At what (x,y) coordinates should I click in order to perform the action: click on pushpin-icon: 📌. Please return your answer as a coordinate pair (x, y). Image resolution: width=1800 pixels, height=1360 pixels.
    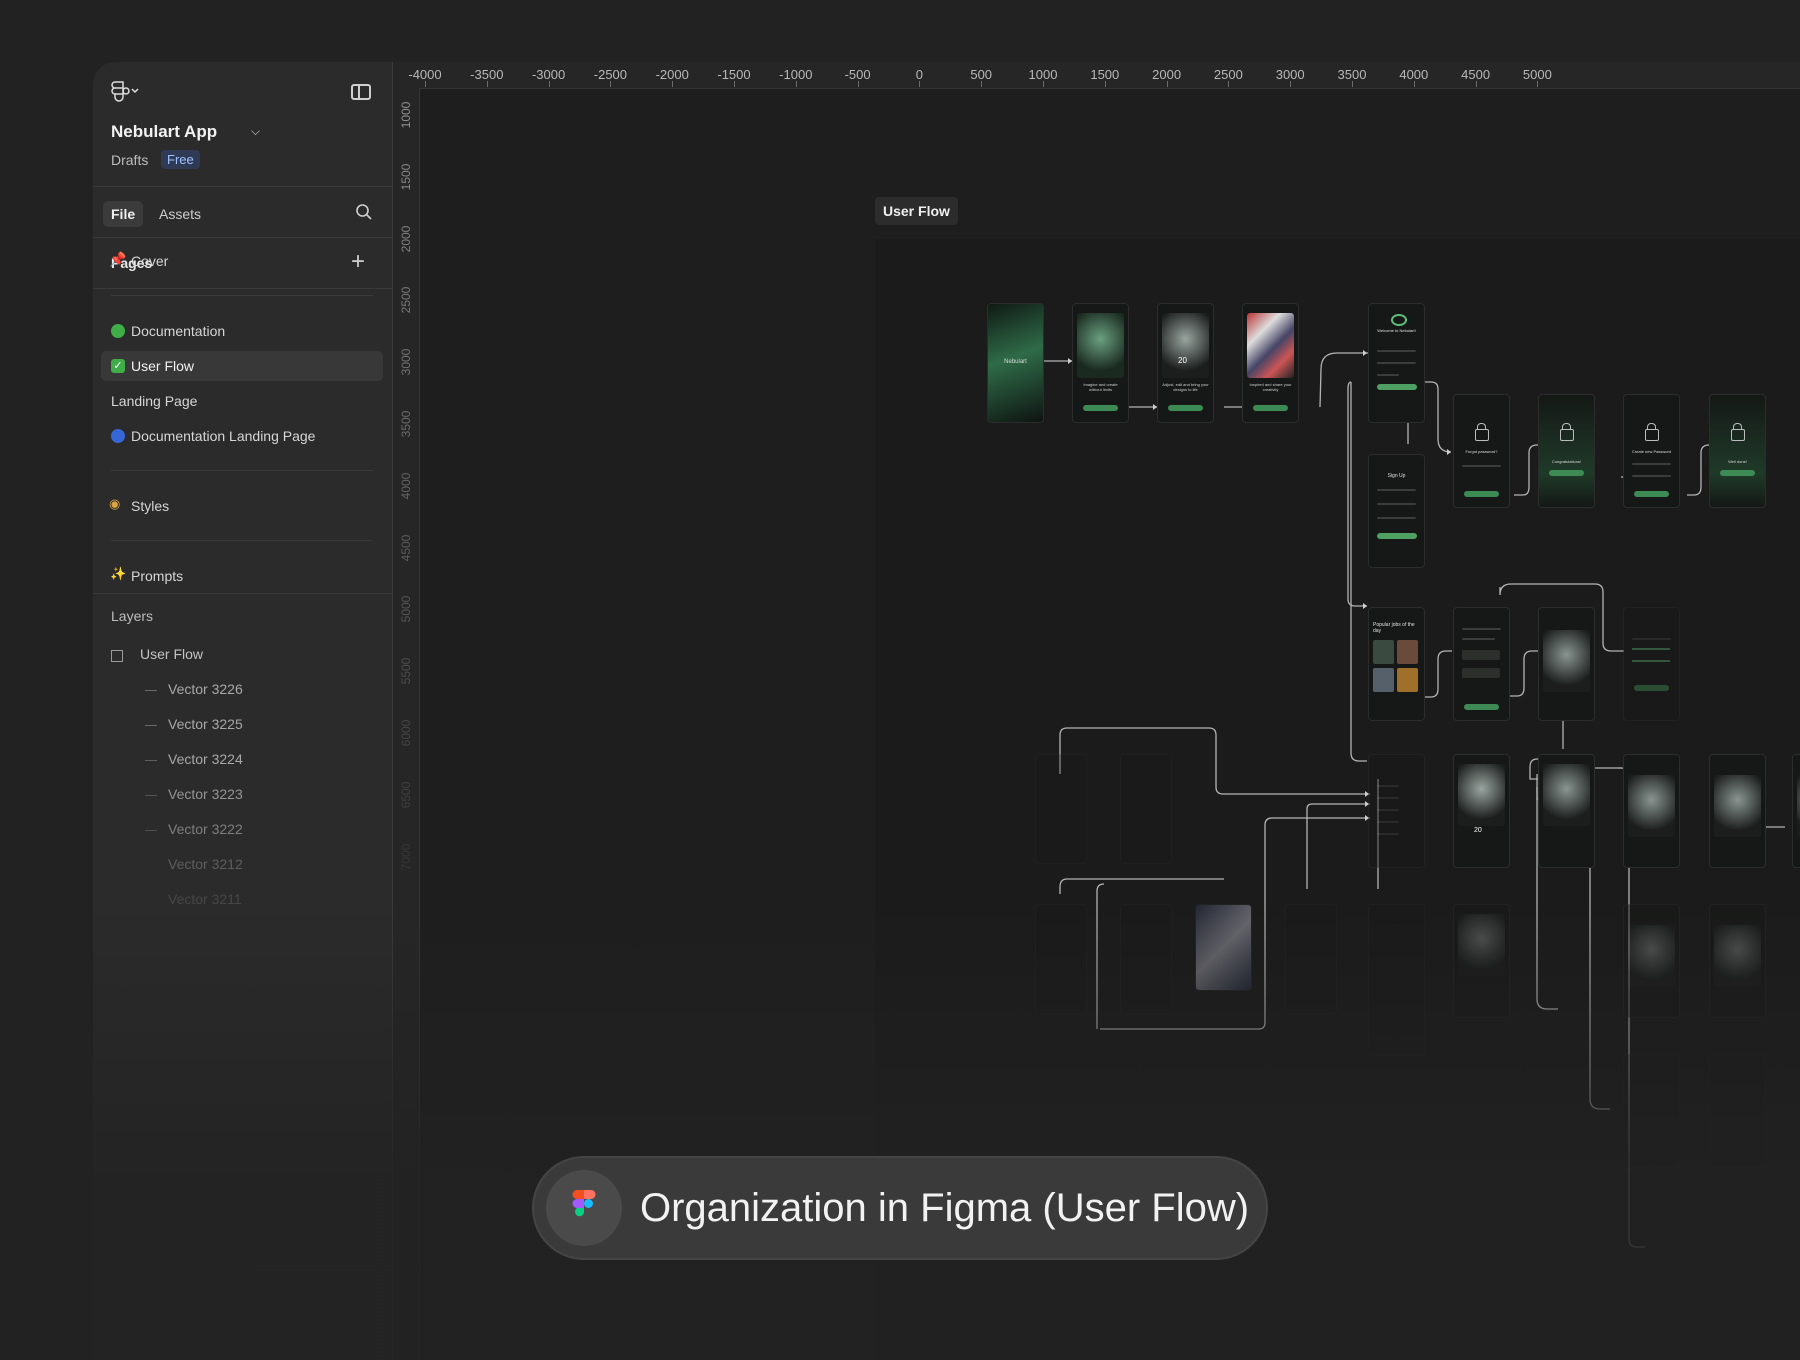
    Looking at the image, I should click on (118, 259).